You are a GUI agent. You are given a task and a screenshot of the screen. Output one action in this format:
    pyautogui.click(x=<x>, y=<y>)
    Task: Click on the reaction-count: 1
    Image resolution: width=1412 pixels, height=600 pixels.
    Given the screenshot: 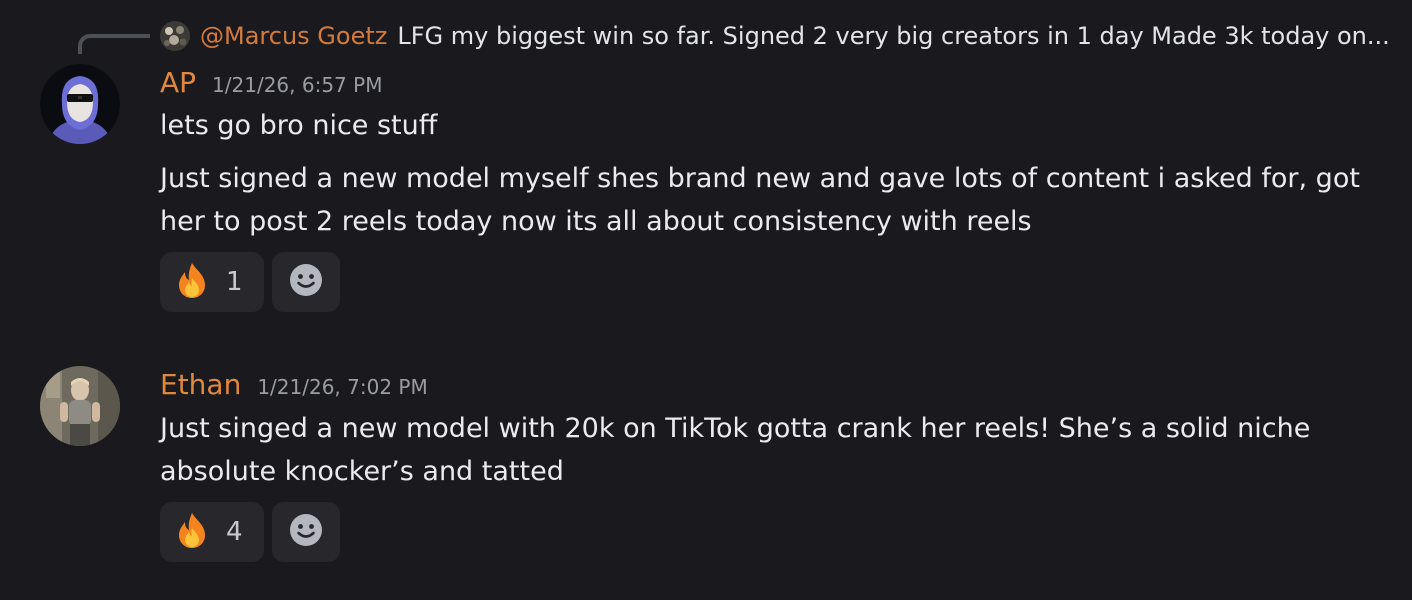 What is the action you would take?
    pyautogui.click(x=234, y=282)
    